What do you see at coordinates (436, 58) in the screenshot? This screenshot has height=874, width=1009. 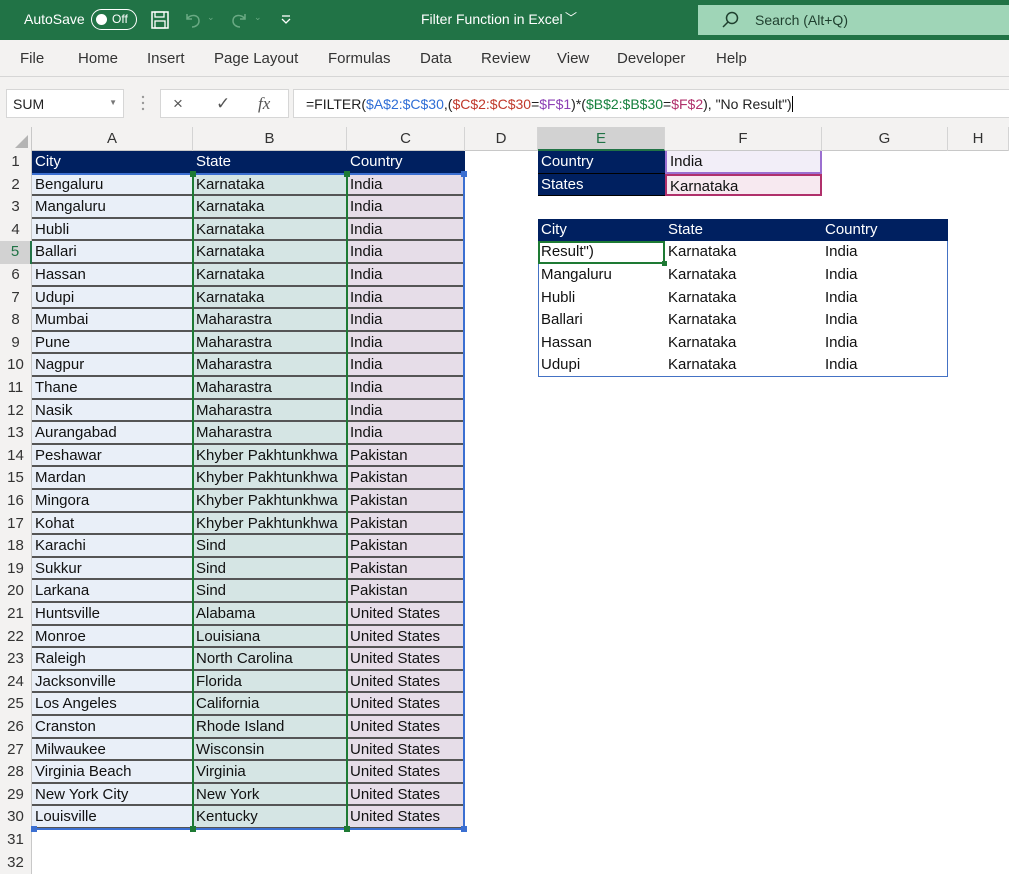 I see `tab-data: Data` at bounding box center [436, 58].